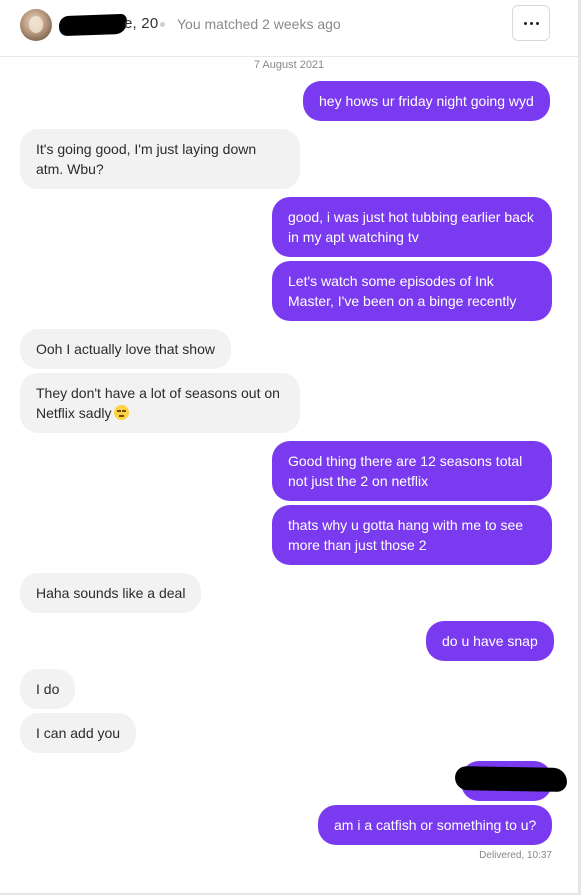  Describe the element at coordinates (146, 149) in the screenshot. I see `message-text: It's going good, I'm just laying down` at that location.